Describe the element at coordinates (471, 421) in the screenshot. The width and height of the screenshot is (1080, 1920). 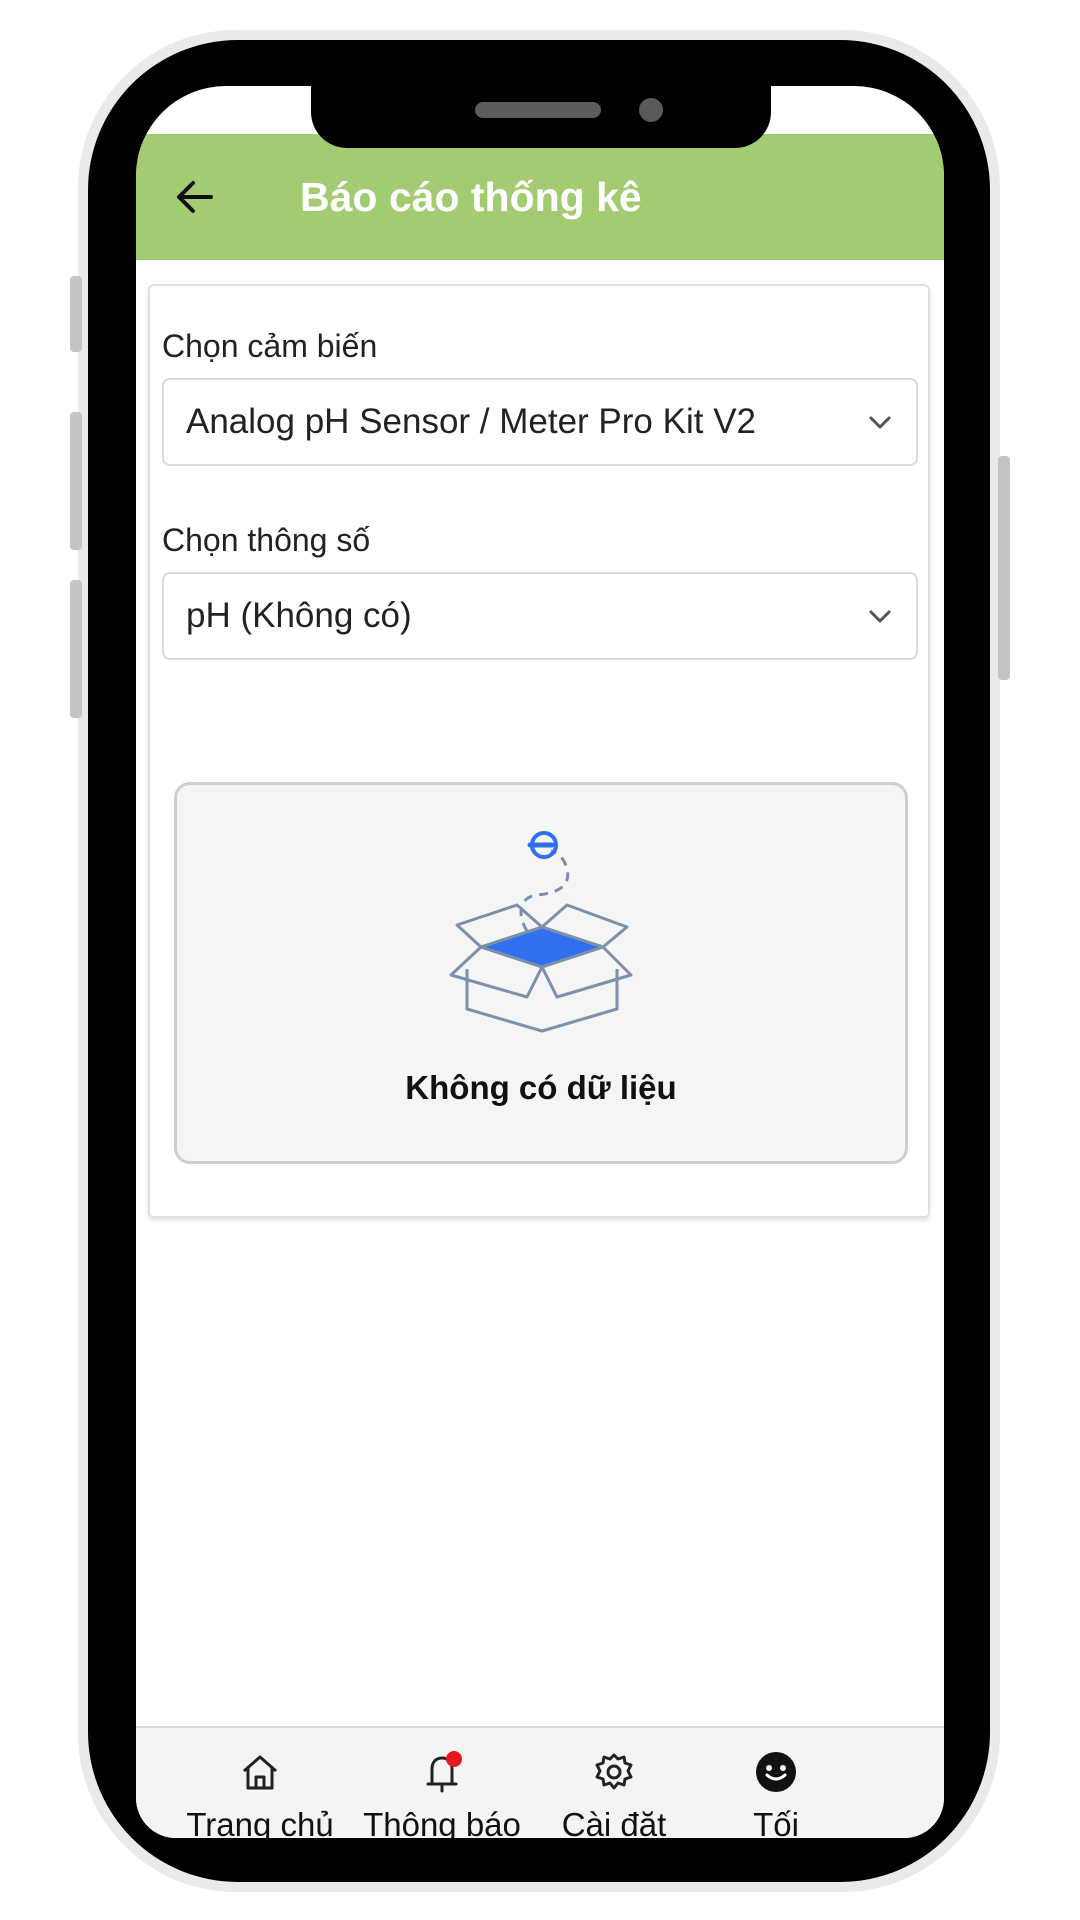
I see `sensor-select-value: Analog pH Sensor / Meter Pro Kit V2` at that location.